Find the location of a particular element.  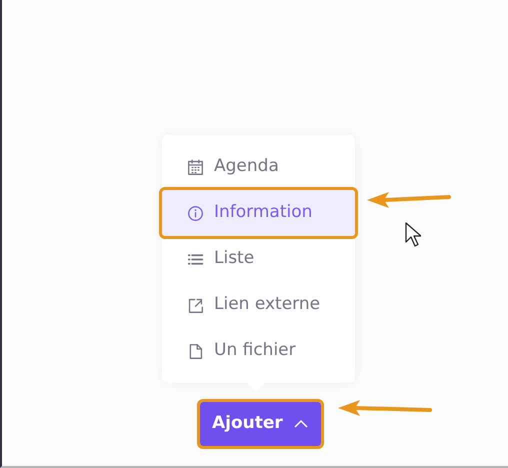

mouse-cursor-icon is located at coordinates (413, 235).